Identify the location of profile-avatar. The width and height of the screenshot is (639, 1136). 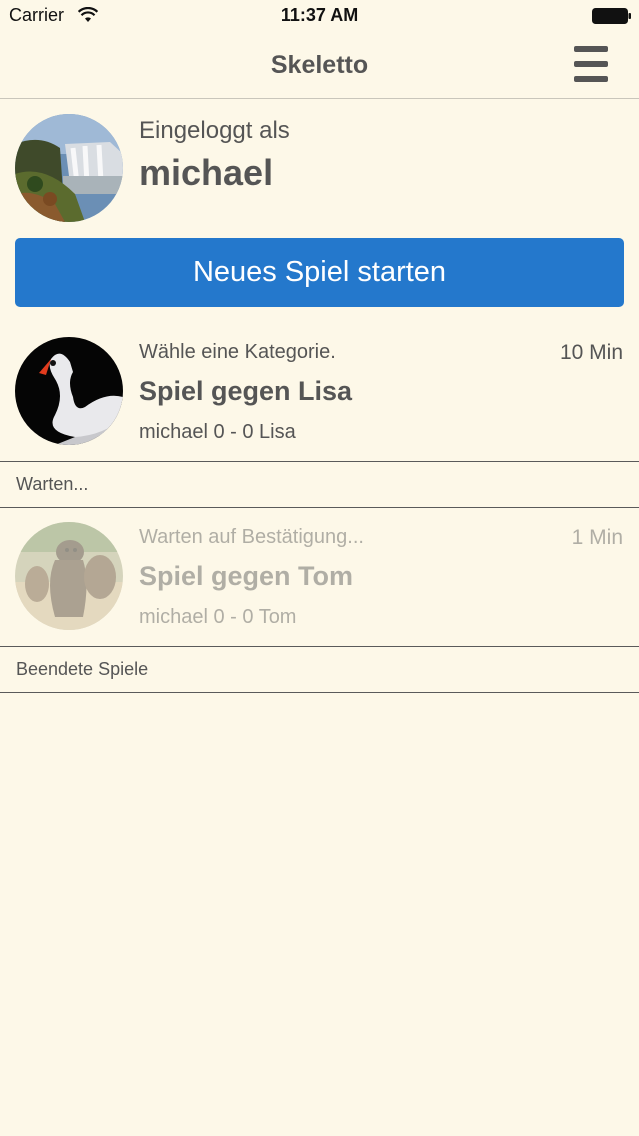
(69, 168).